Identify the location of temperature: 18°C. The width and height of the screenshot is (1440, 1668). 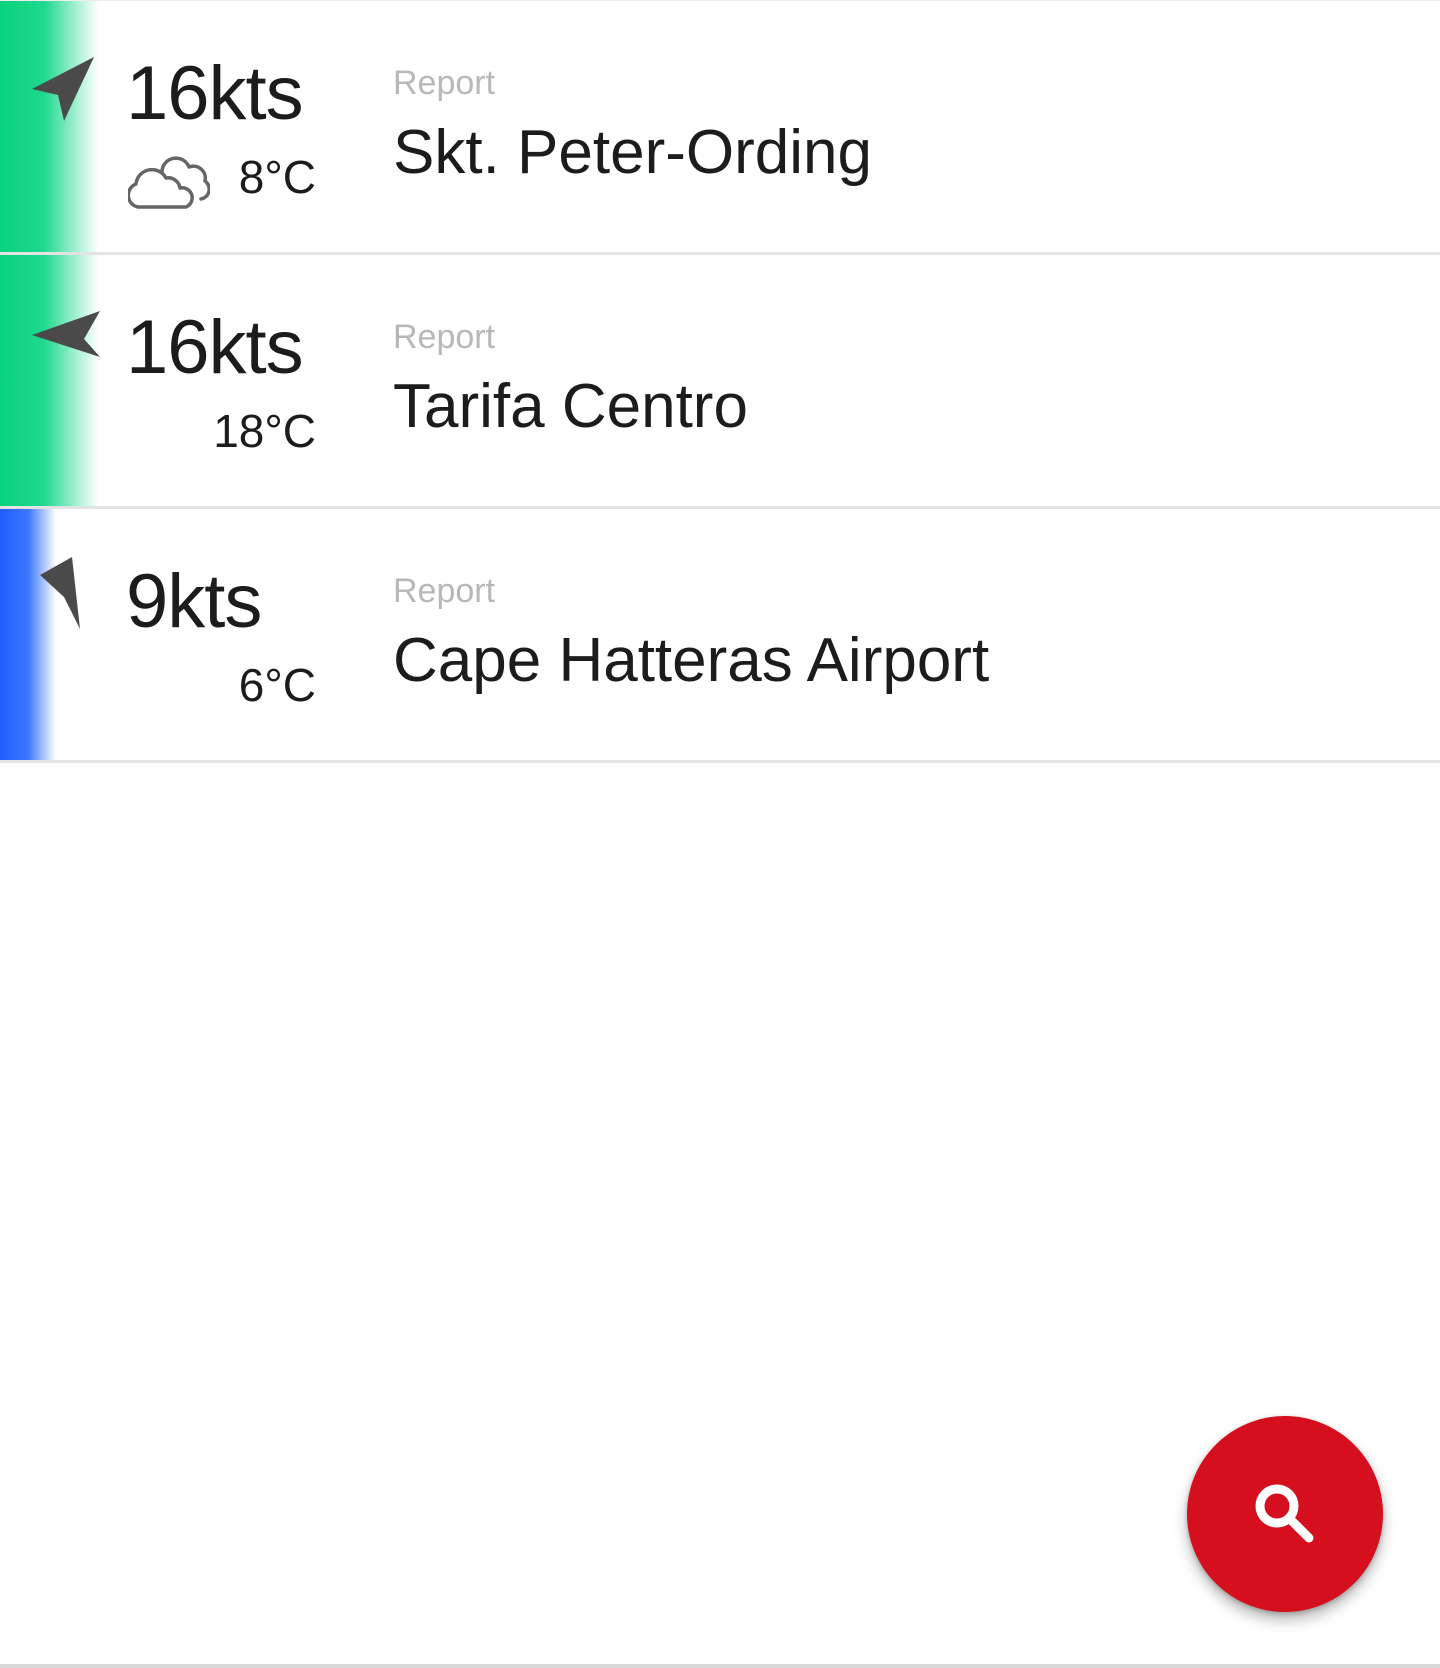
(264, 431).